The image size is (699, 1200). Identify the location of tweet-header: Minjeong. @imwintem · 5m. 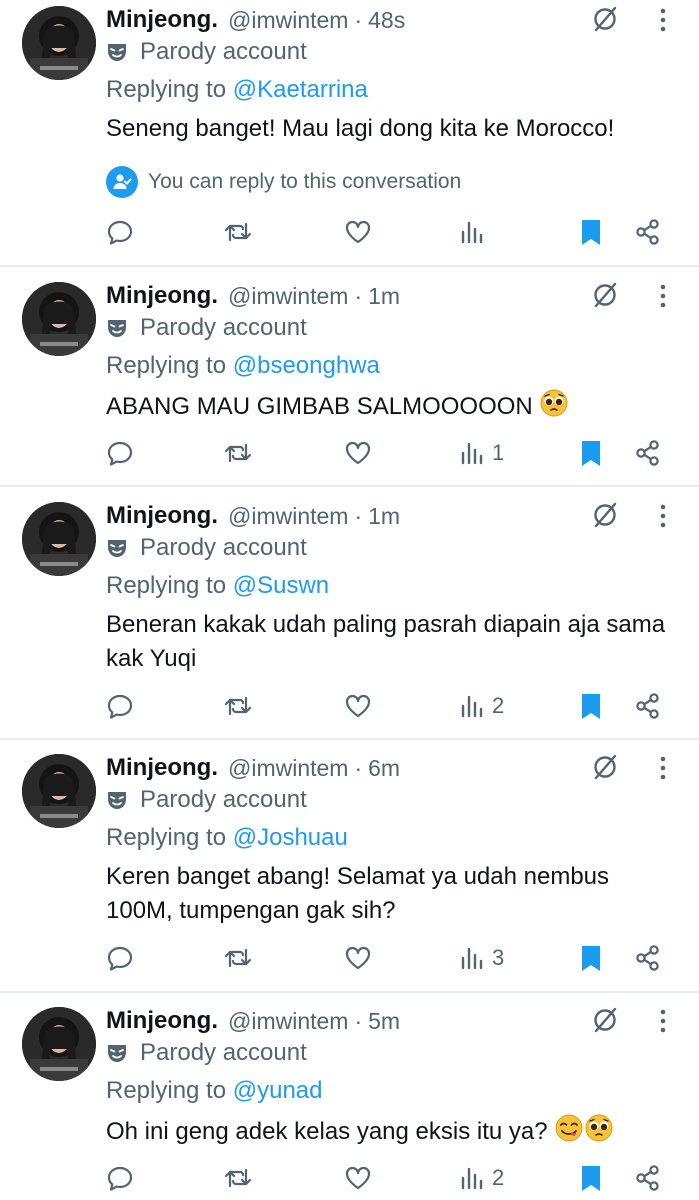
(253, 1021).